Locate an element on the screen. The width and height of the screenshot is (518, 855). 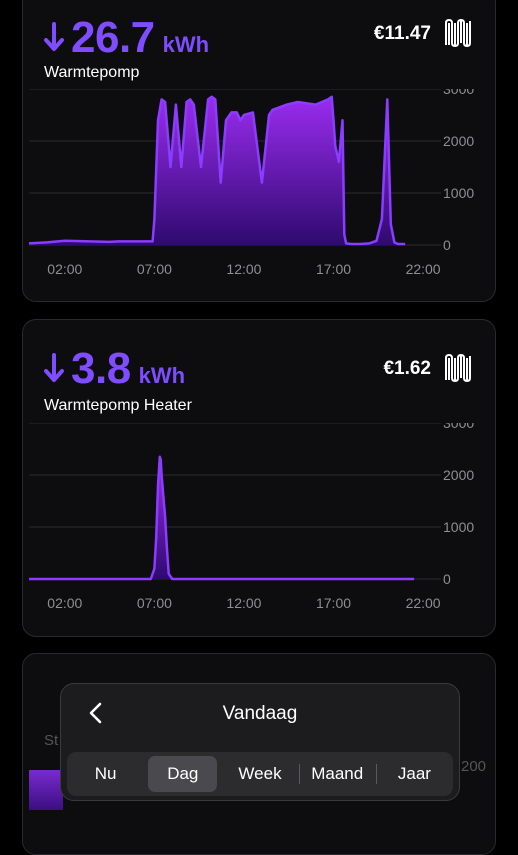
period-tabs: Nu Dag Week Maand Jaar is located at coordinates (260, 774).